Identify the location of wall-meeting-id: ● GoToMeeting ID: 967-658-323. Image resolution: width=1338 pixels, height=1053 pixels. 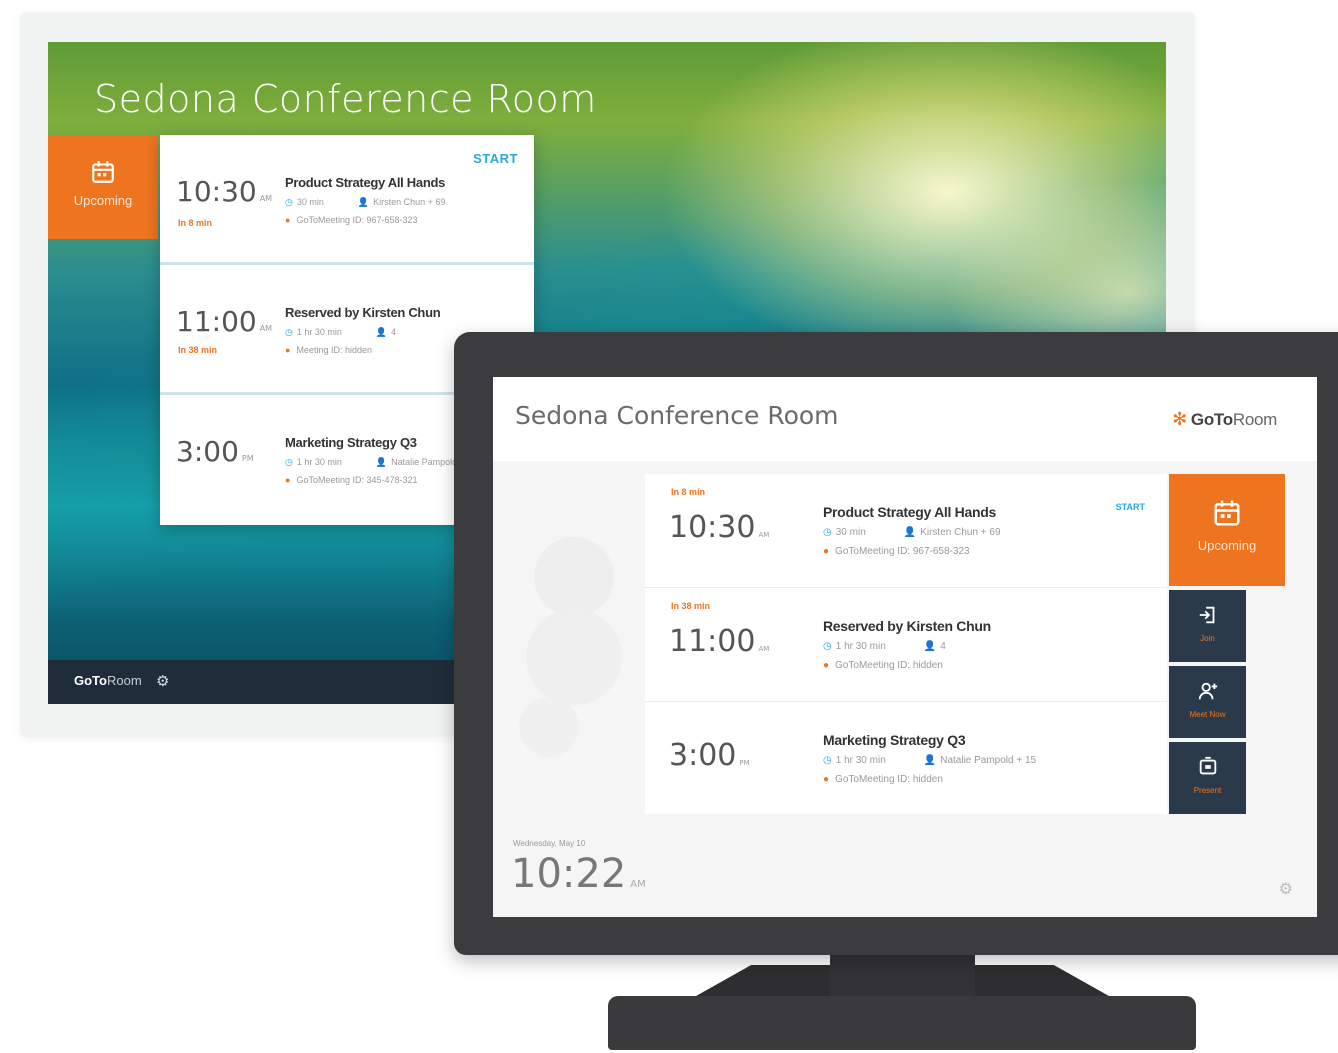
(351, 220).